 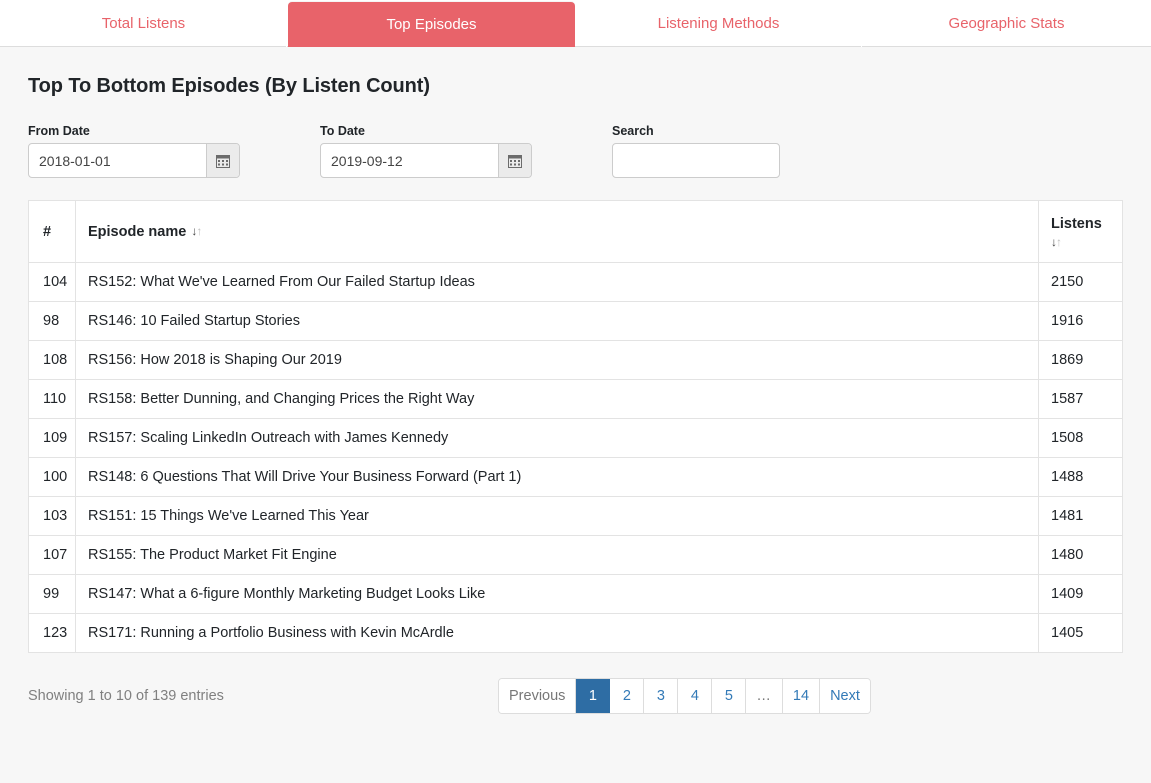 I want to click on to-date-calendar-button, so click(x=514, y=160).